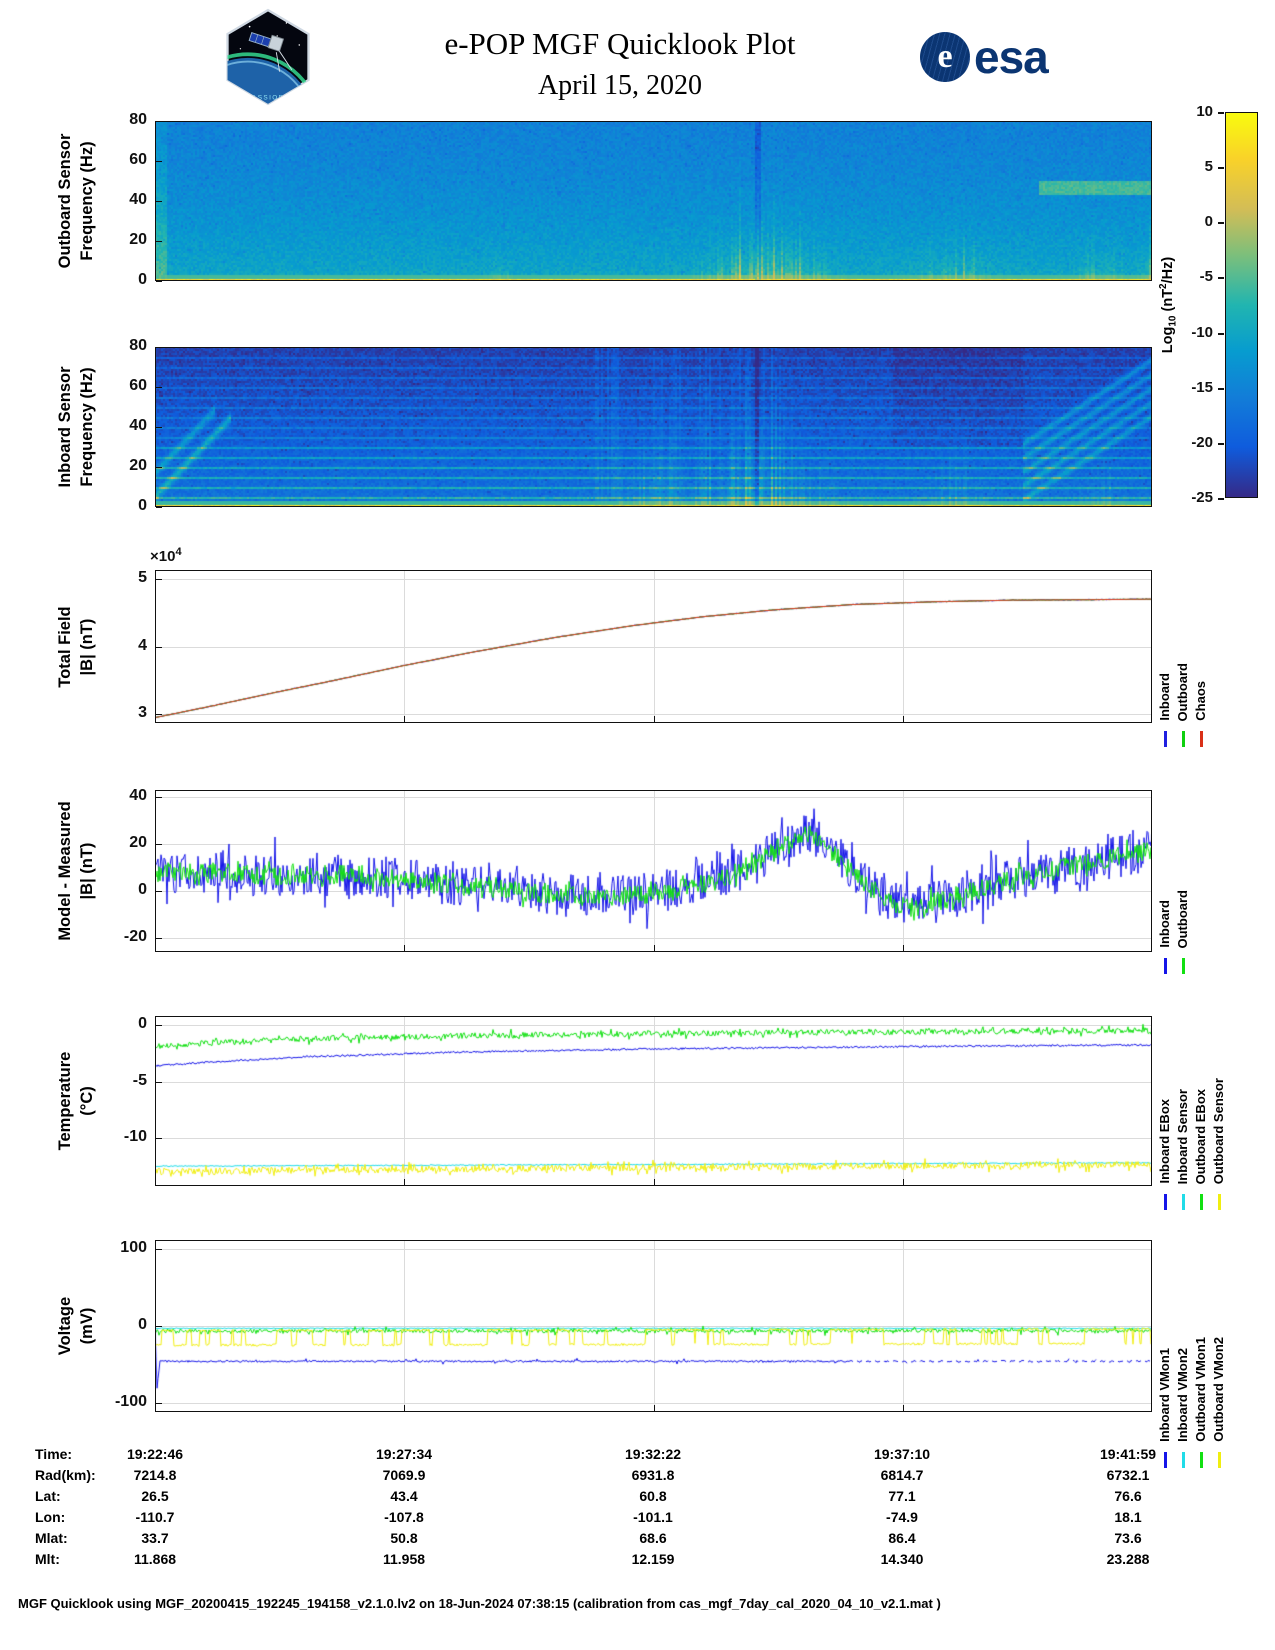 The height and width of the screenshot is (1650, 1275). I want to click on table-cell: 60.8, so click(653, 1496).